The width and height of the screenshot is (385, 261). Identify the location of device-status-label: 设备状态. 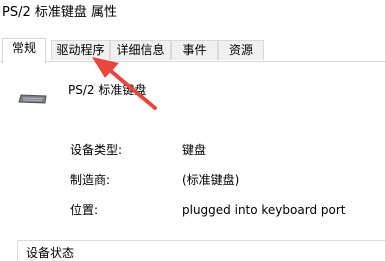
(50, 253).